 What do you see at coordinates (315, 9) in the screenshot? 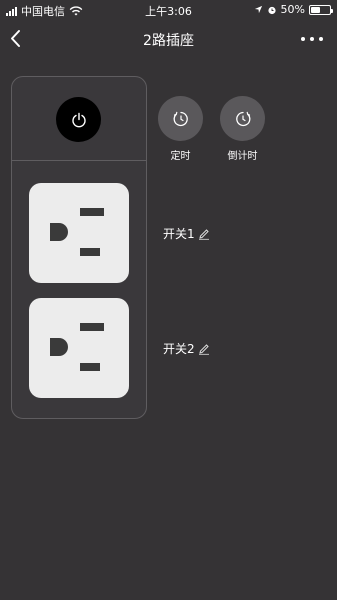
I see `battery-fill` at bounding box center [315, 9].